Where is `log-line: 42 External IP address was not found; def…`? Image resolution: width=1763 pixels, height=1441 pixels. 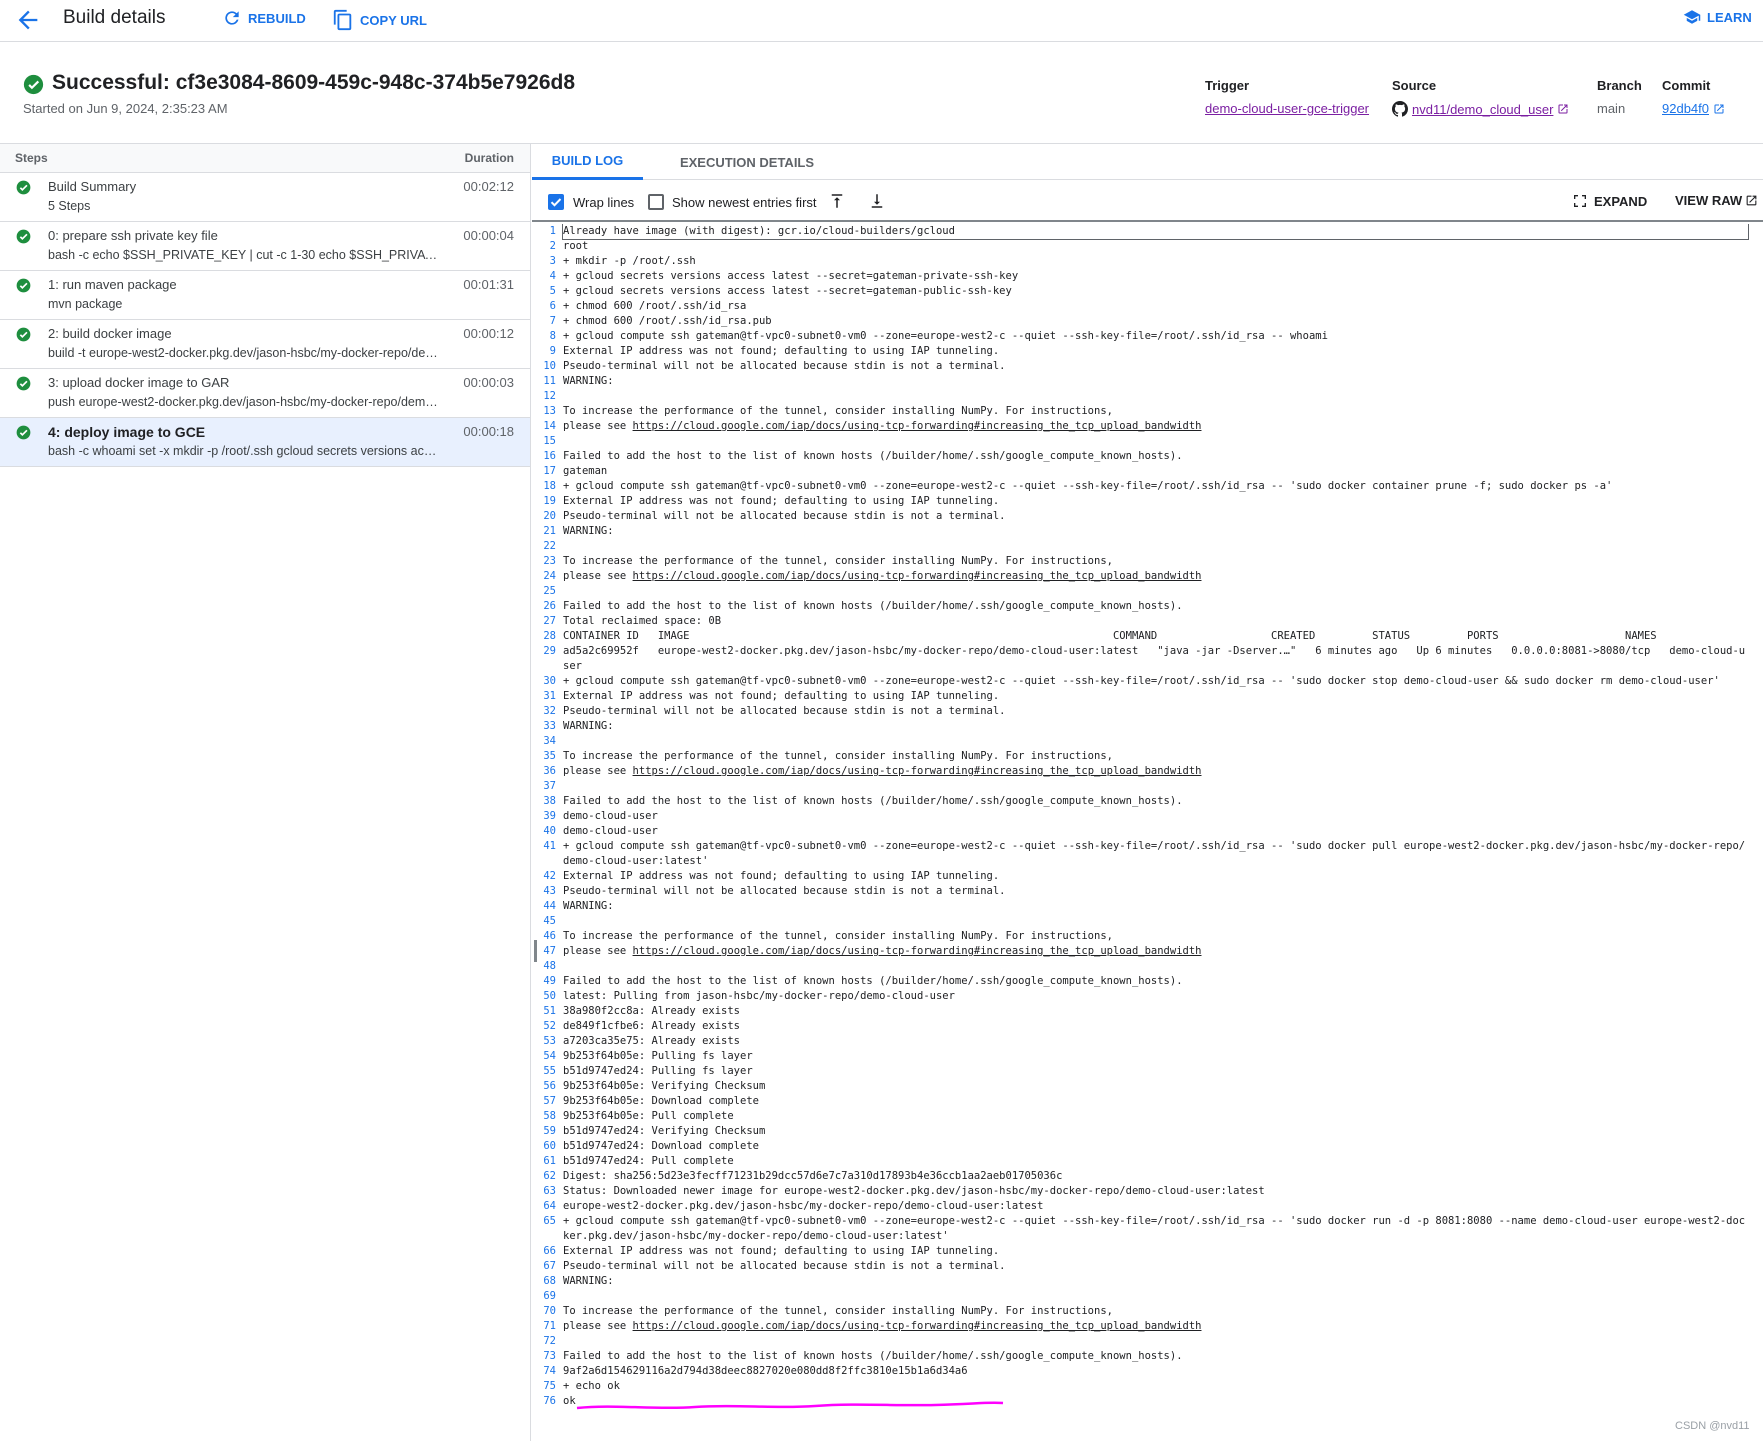 log-line: 42 External IP address was not found; def… is located at coordinates (1147, 876).